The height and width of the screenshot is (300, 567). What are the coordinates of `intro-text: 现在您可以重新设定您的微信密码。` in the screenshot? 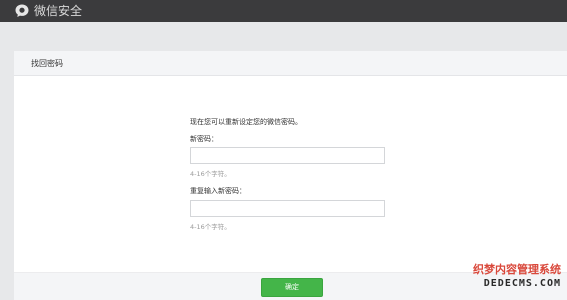 It's located at (246, 122).